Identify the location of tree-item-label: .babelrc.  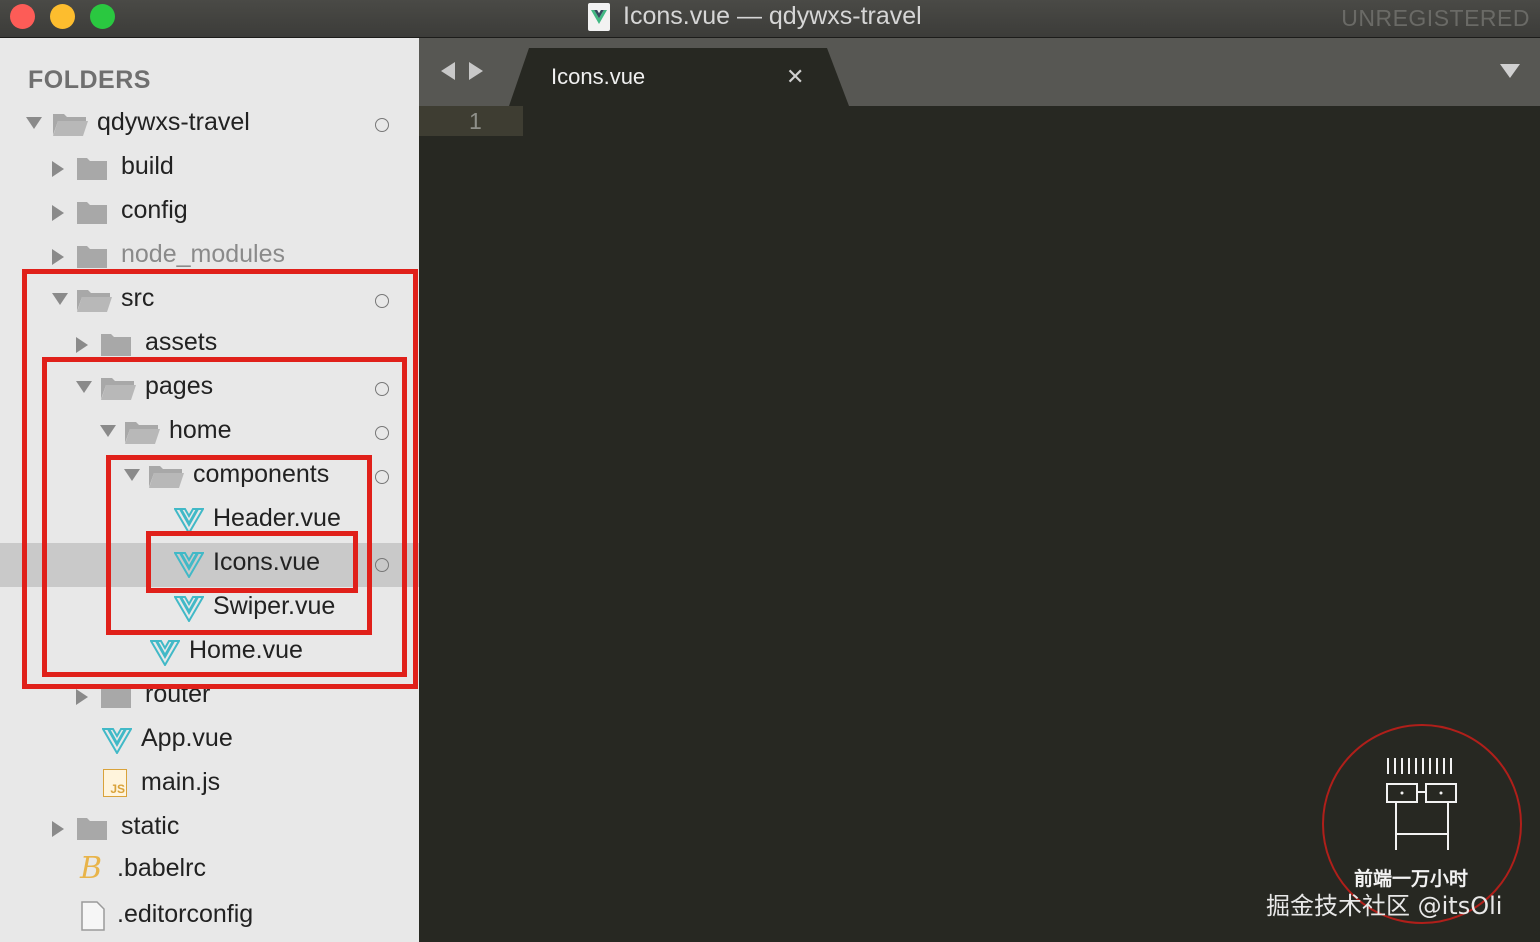
(161, 868).